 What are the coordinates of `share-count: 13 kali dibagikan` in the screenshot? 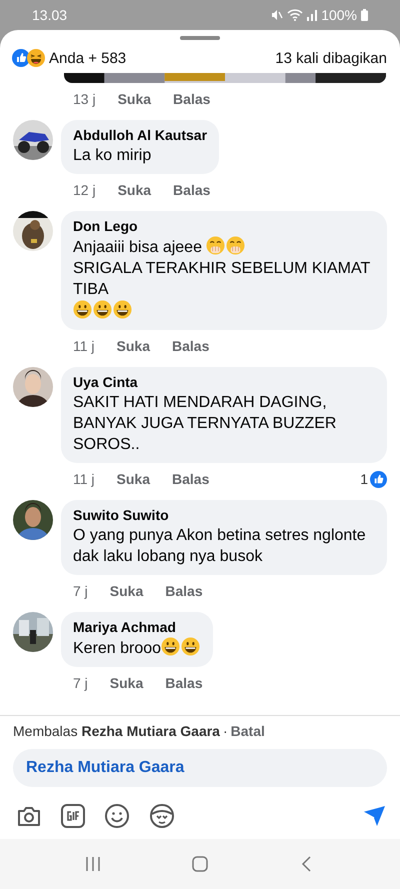 It's located at (331, 58).